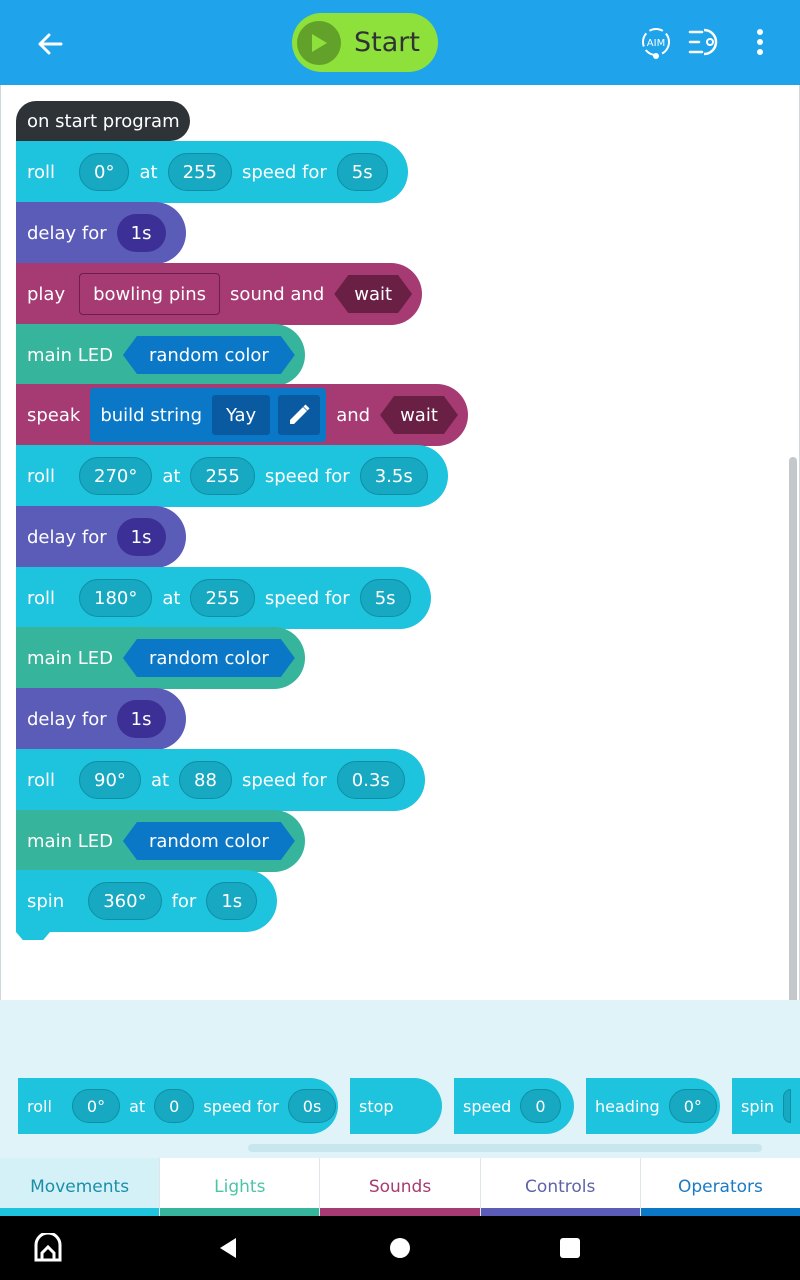  I want to click on nav-home-icon, so click(400, 1248).